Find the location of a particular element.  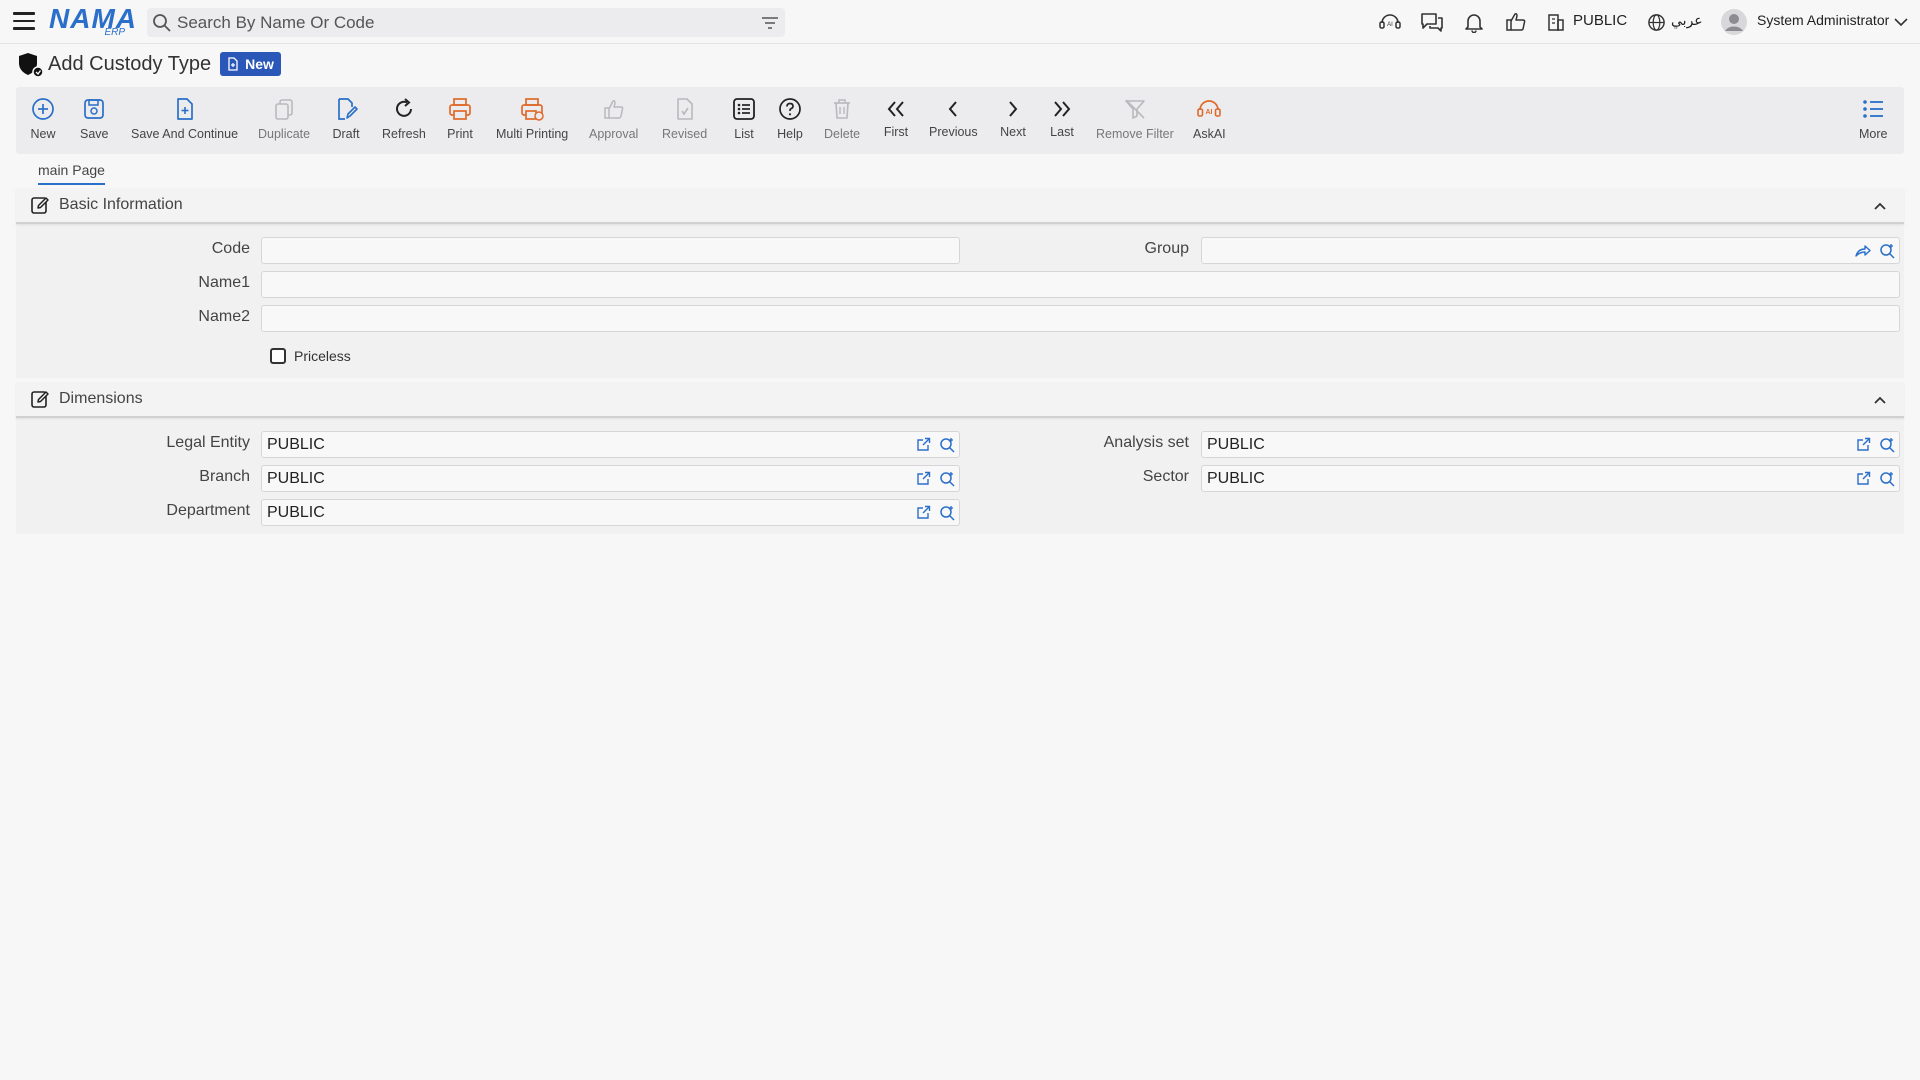

more-button: More is located at coordinates (1873, 120).